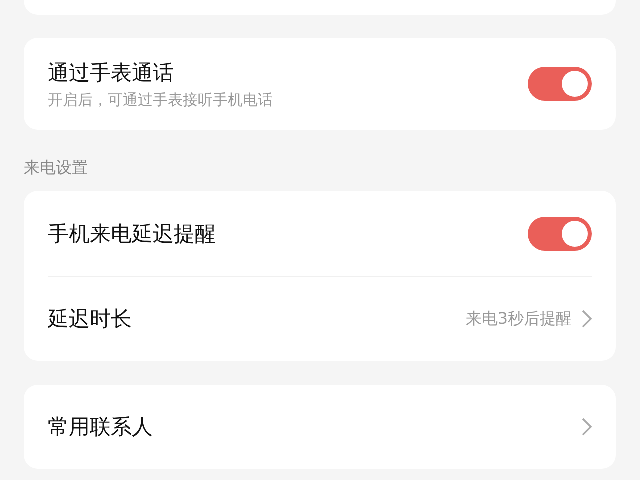 This screenshot has height=480, width=640. I want to click on setting-description: 开启后，可通过手表接听手机电话, so click(161, 100).